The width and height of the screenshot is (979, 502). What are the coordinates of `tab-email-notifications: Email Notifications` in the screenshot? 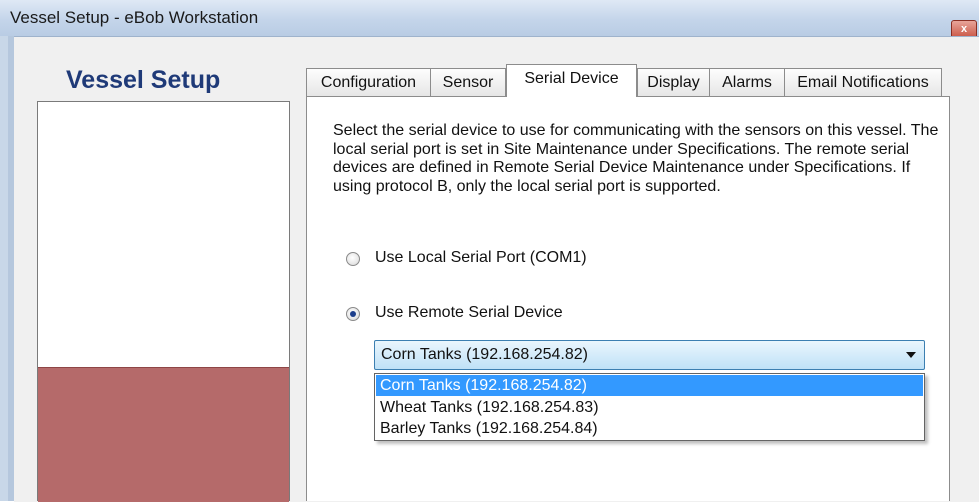 It's located at (863, 82).